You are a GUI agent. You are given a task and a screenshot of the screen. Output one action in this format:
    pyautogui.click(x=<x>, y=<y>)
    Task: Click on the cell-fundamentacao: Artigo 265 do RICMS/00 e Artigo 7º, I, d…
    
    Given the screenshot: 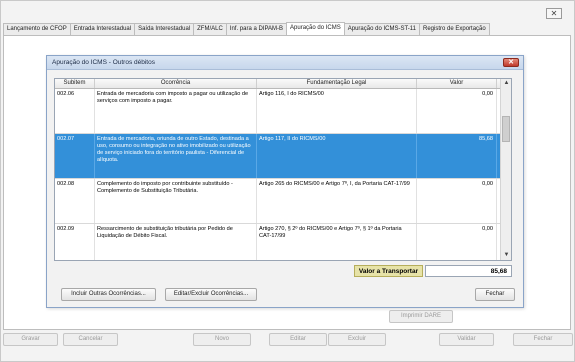 What is the action you would take?
    pyautogui.click(x=337, y=201)
    